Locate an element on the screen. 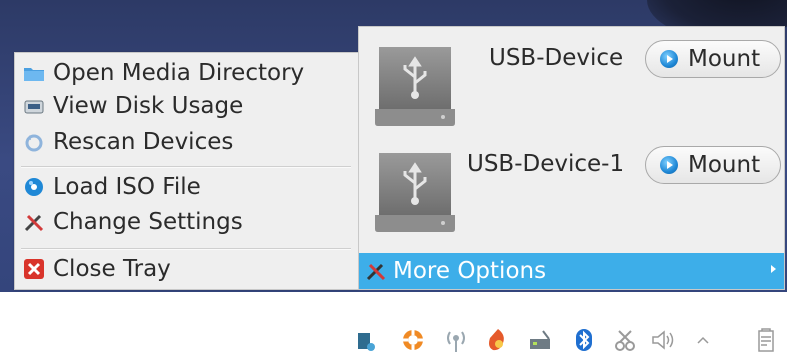  folder-icon is located at coordinates (34, 73).